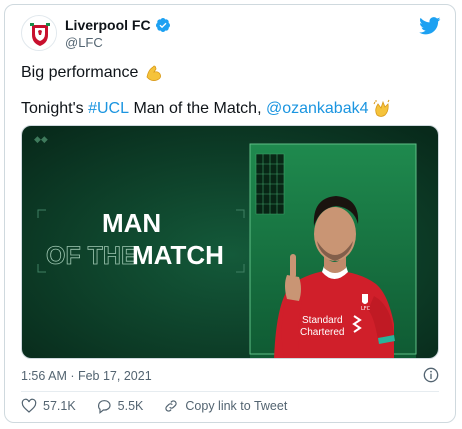 The image size is (462, 429). I want to click on info-icon, so click(431, 375).